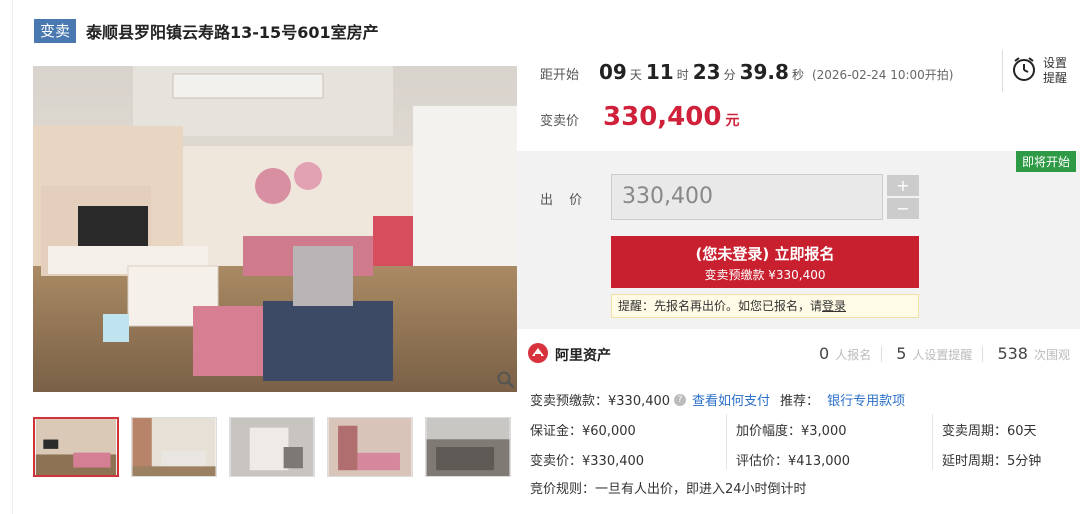 The image size is (1080, 514). What do you see at coordinates (1012, 353) in the screenshot?
I see `views-count: 538` at bounding box center [1012, 353].